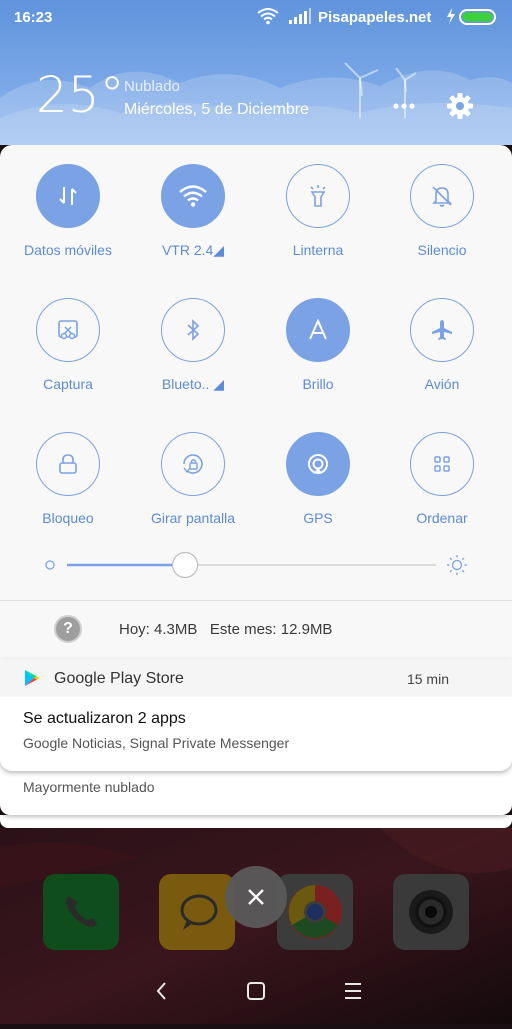  I want to click on tile-rotate: Girar pantalla, so click(193, 479).